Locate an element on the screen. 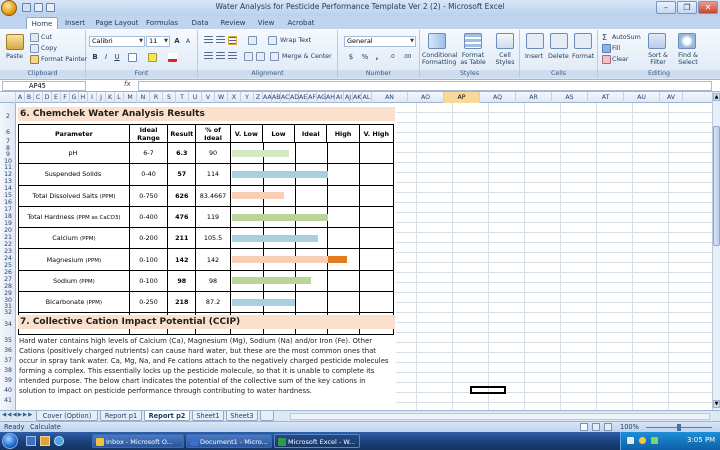 The width and height of the screenshot is (720, 450). delete-cells-icon is located at coordinates (559, 41).